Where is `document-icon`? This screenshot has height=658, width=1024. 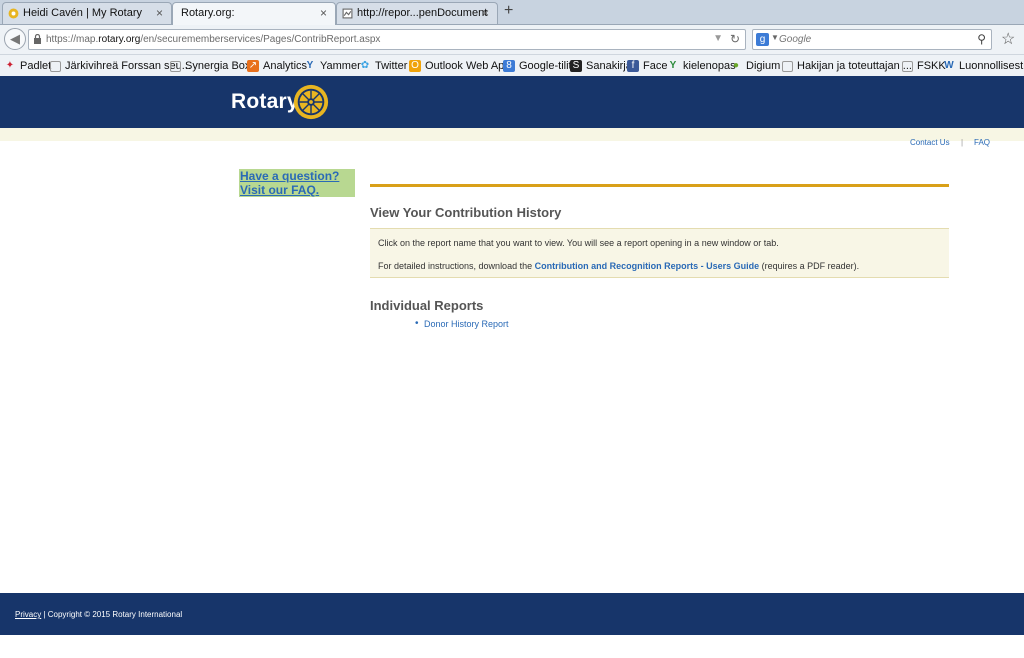
document-icon is located at coordinates (347, 13).